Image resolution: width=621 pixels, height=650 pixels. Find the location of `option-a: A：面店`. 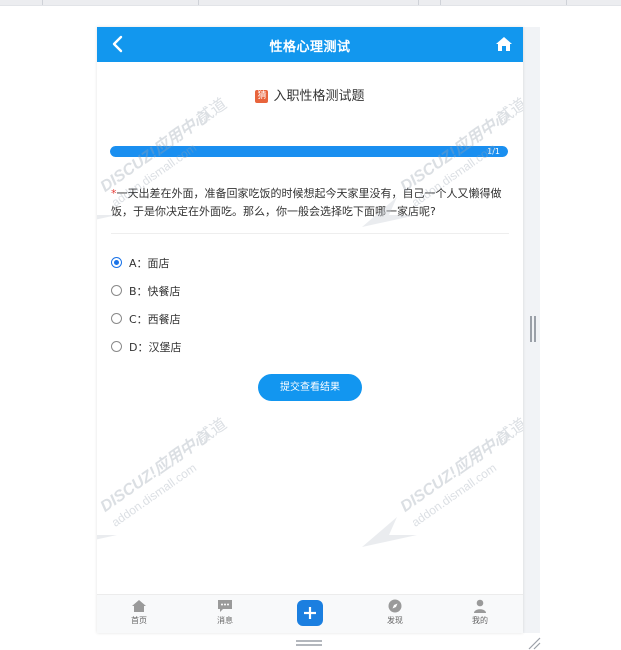

option-a: A：面店 is located at coordinates (211, 263).